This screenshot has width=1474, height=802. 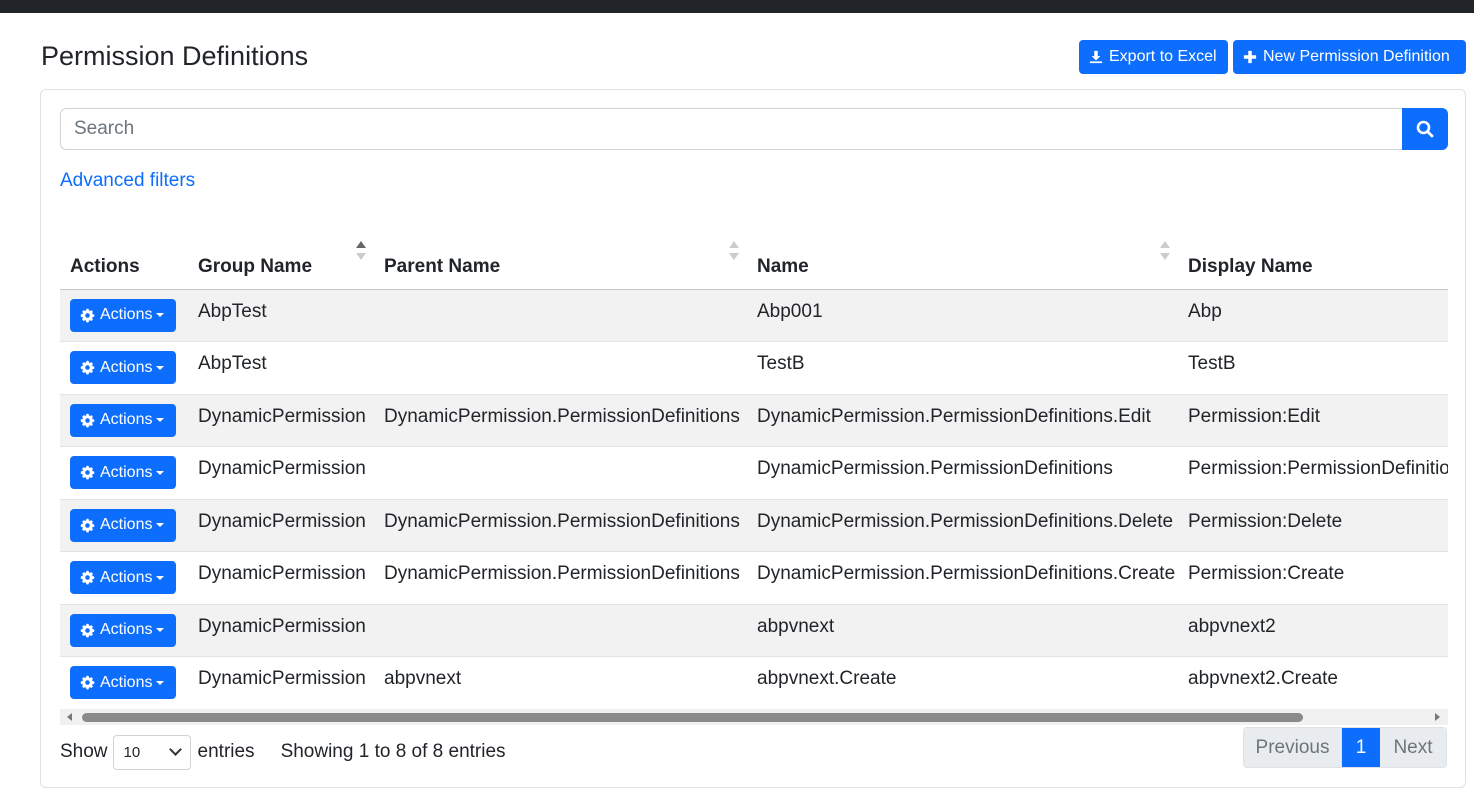 I want to click on new-permission-definition-button: New Permission Definition, so click(x=1349, y=57).